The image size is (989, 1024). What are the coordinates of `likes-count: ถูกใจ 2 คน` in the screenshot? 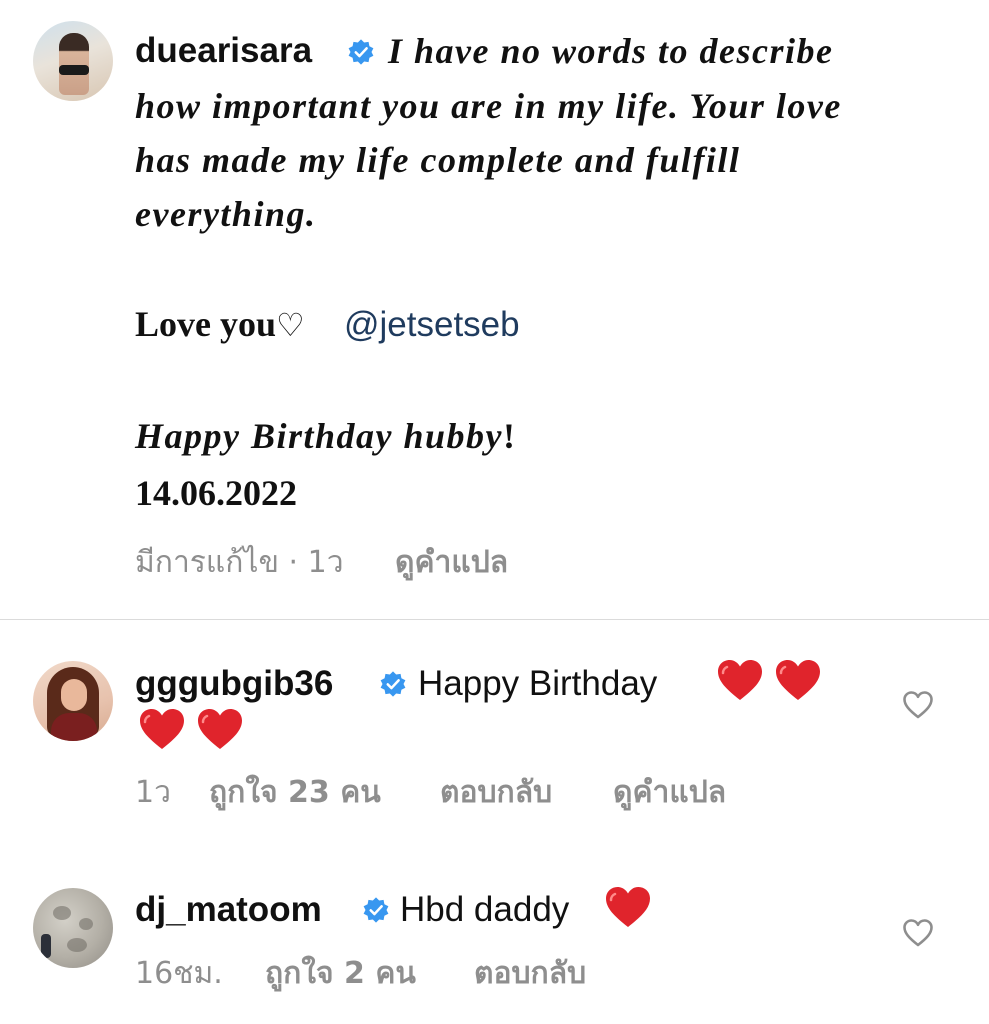 It's located at (340, 974).